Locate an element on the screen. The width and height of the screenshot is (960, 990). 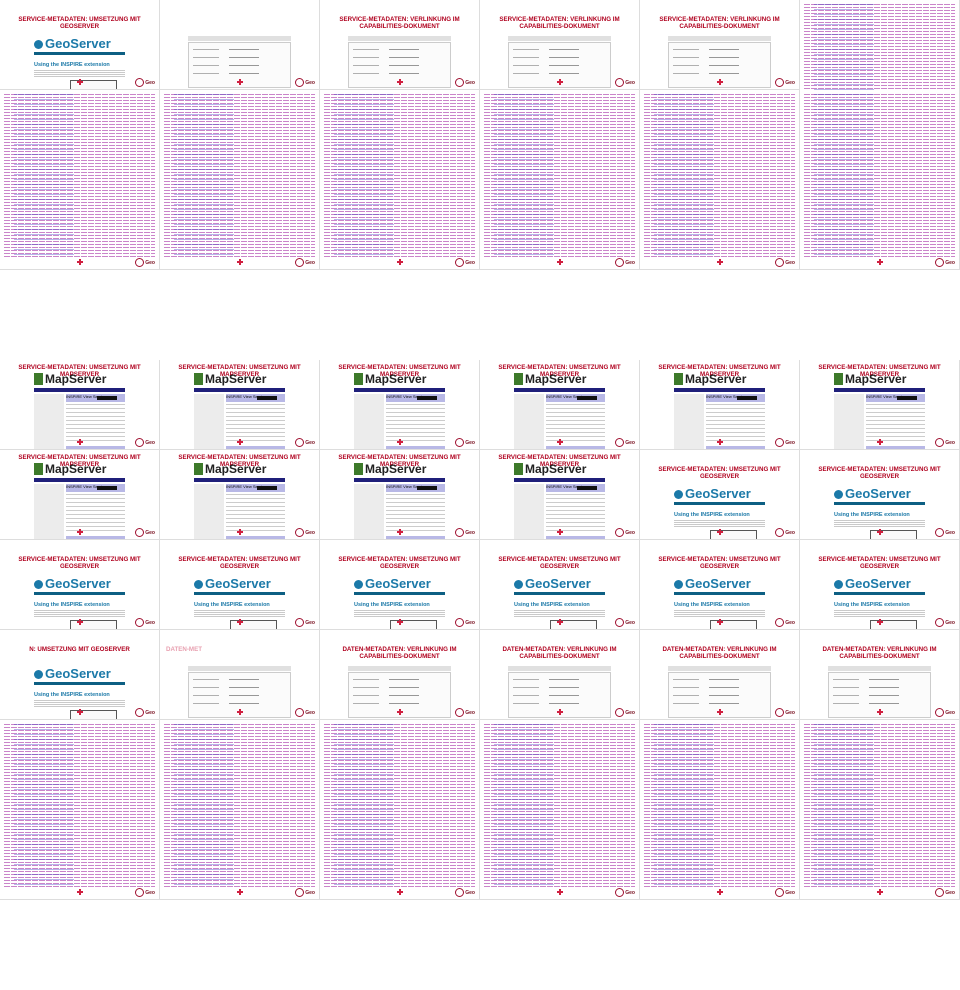
sidebar is located at coordinates (49, 511).